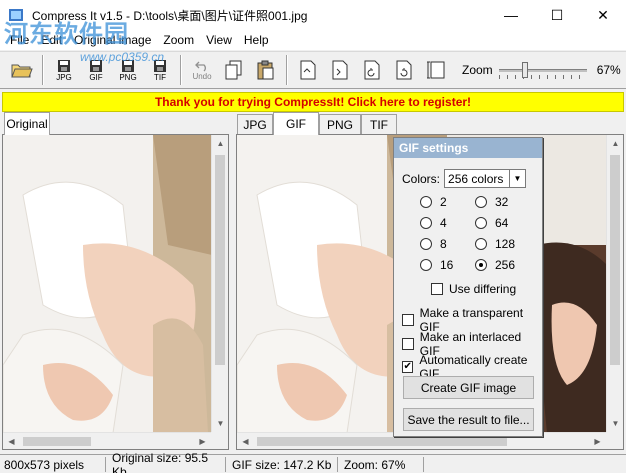 This screenshot has width=626, height=473. Describe the element at coordinates (255, 124) in the screenshot. I see `tab-jpg: JPG` at that location.